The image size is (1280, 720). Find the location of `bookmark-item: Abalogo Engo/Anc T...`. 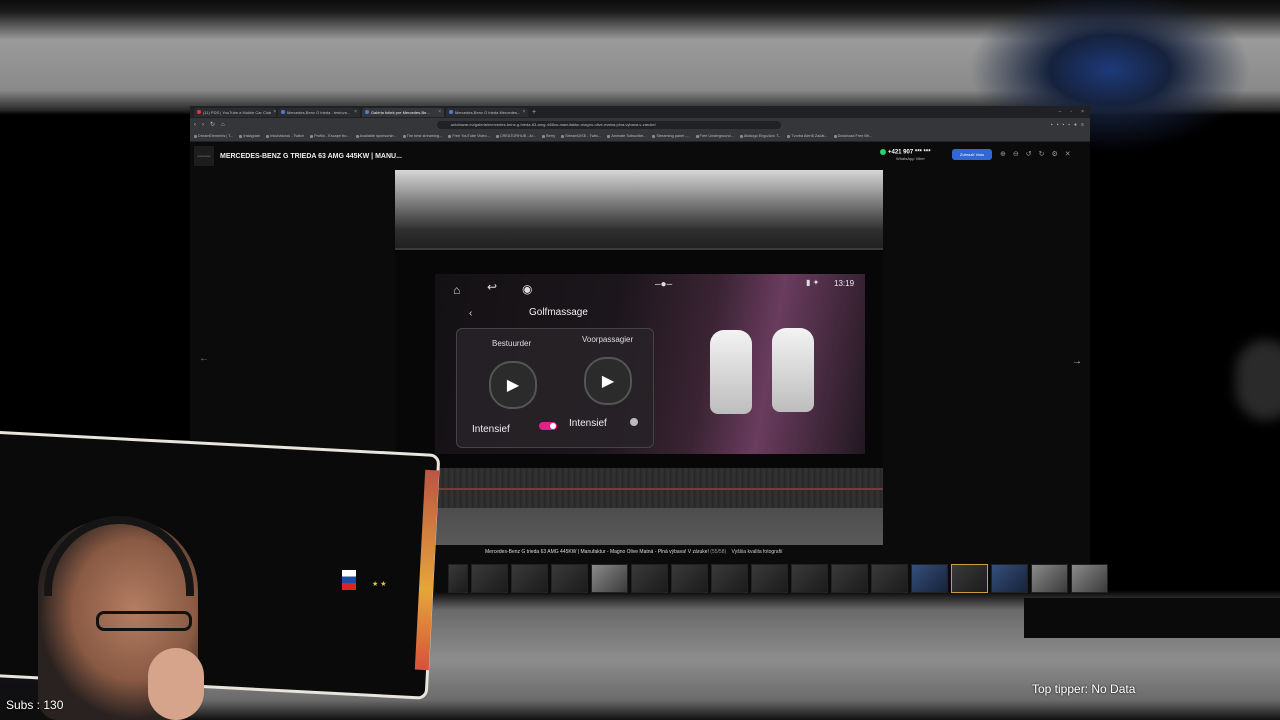

bookmark-item: Abalogo Engo/Anc T... is located at coordinates (760, 136).